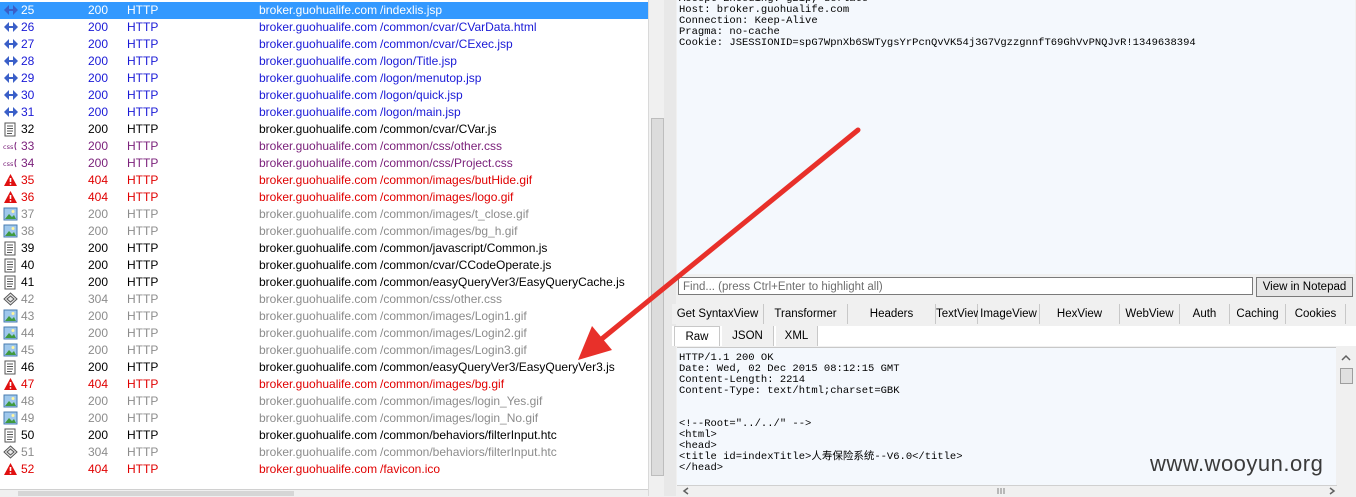 This screenshot has width=1356, height=497. What do you see at coordinates (28, 265) in the screenshot?
I see `session-num: 40` at bounding box center [28, 265].